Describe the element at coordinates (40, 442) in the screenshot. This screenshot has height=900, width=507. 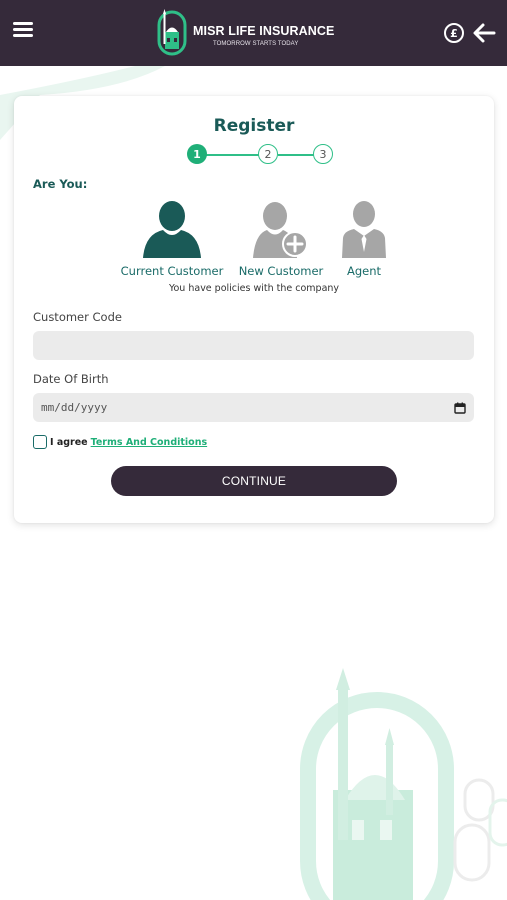
I see `terms-checkbox` at that location.